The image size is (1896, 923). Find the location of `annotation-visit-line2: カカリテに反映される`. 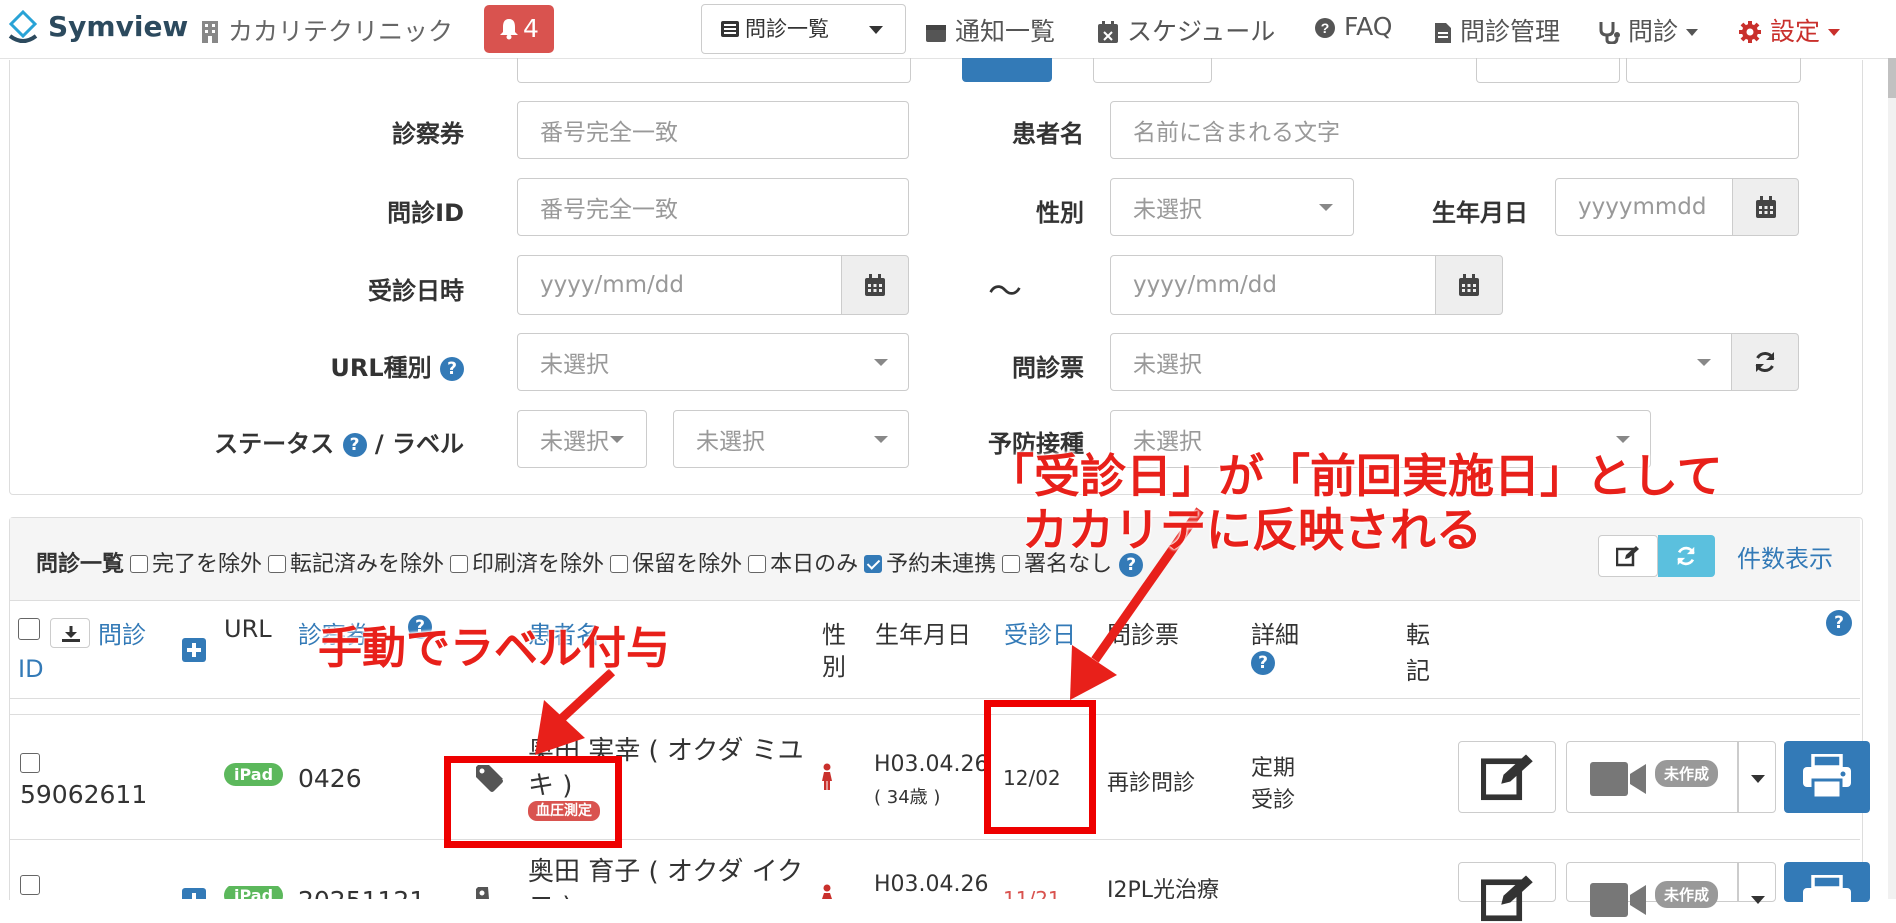

annotation-visit-line2: カカリテに反映される is located at coordinates (1252, 530).